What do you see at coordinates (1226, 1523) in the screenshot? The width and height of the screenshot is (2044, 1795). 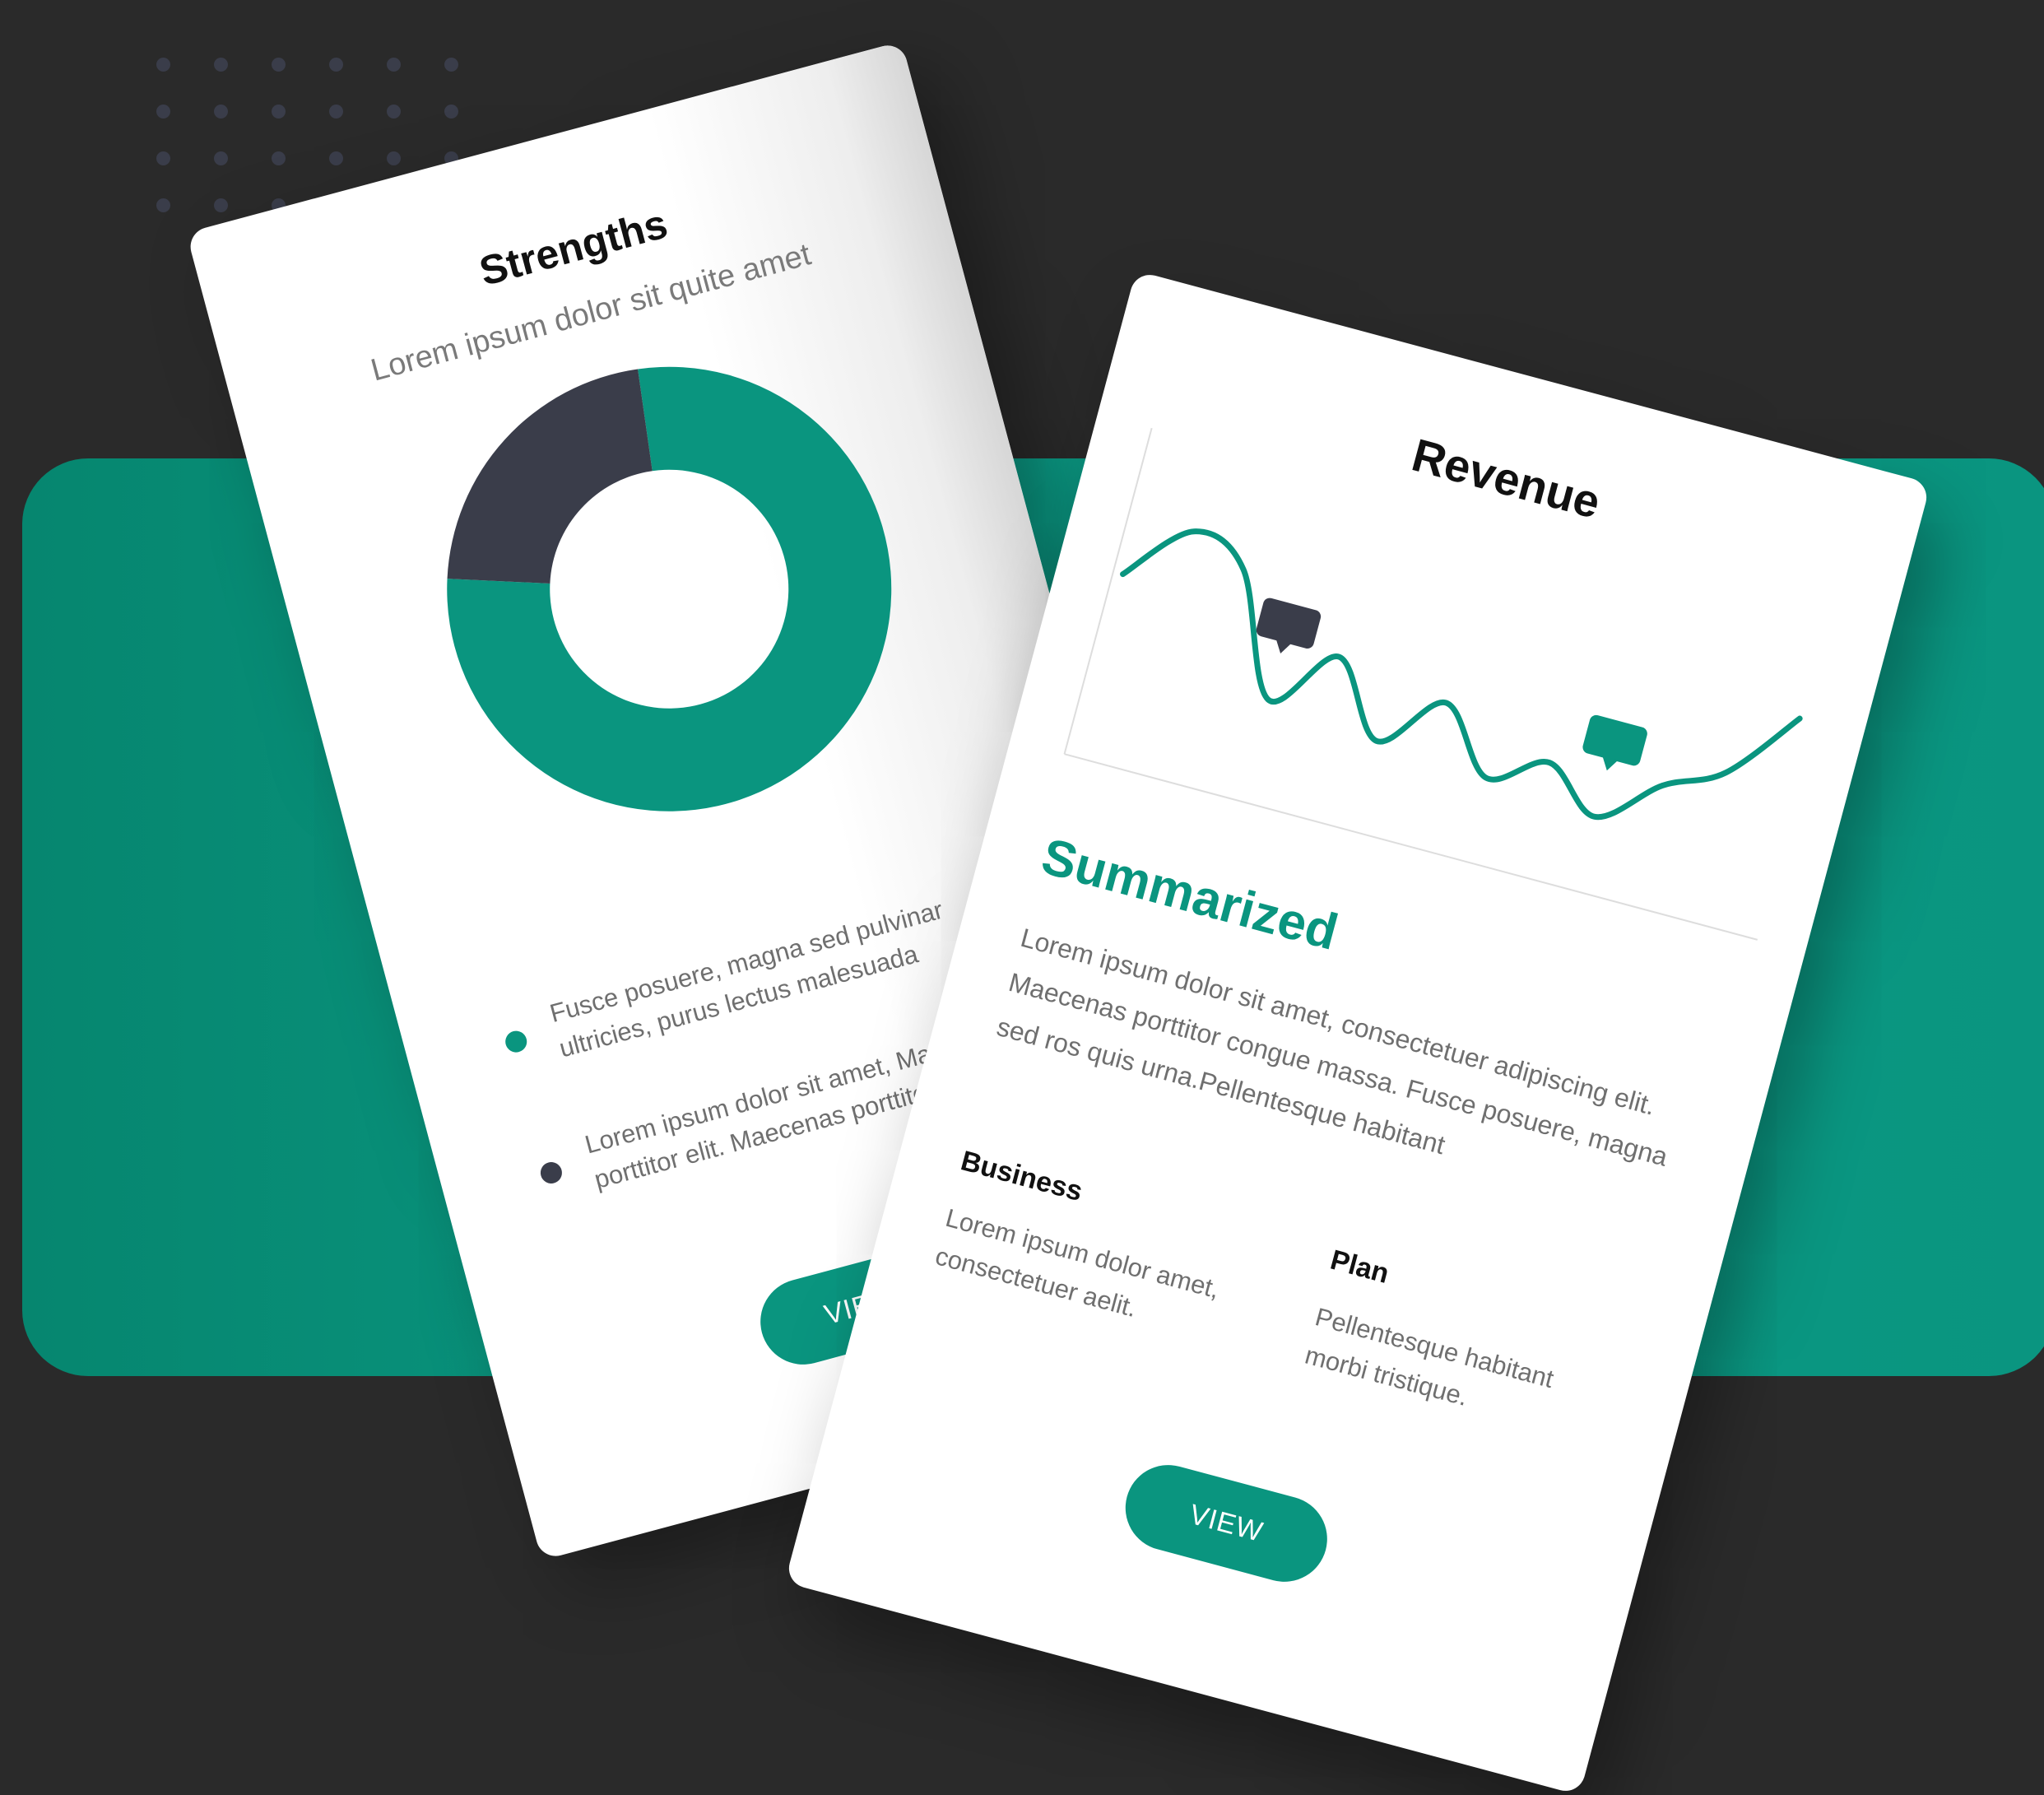 I see `revenue-view-button: VIEW` at bounding box center [1226, 1523].